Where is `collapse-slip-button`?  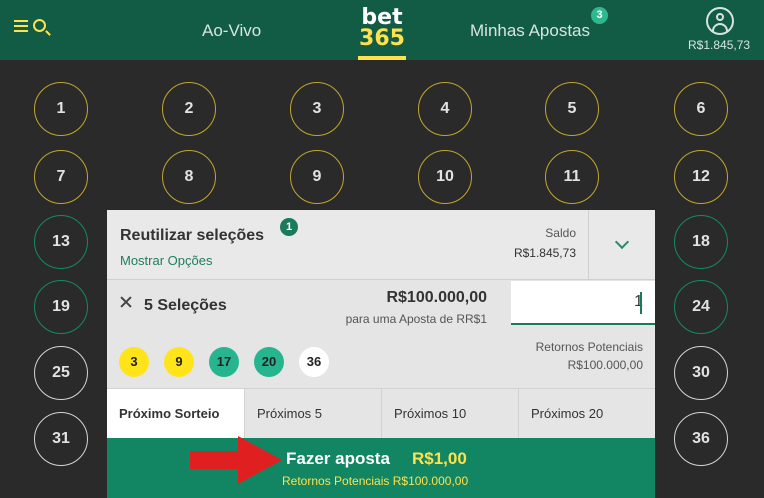 collapse-slip-button is located at coordinates (621, 245).